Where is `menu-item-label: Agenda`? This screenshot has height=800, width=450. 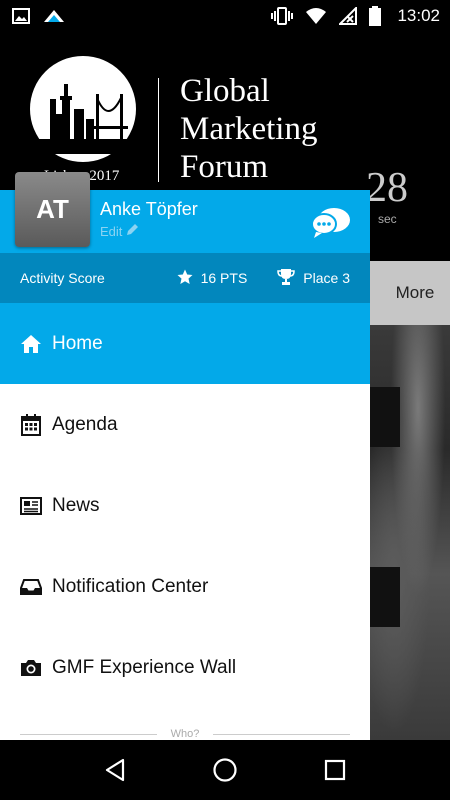 menu-item-label: Agenda is located at coordinates (85, 424).